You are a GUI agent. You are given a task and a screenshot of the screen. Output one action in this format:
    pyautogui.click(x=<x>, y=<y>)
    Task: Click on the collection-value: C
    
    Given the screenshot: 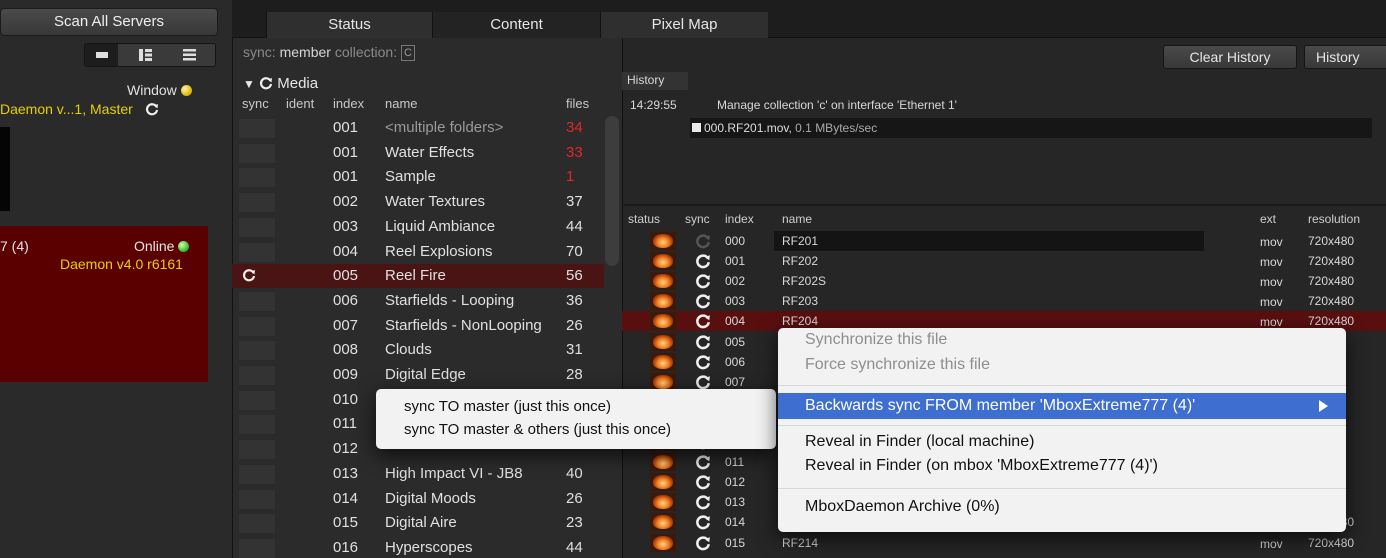 What is the action you would take?
    pyautogui.click(x=407, y=53)
    